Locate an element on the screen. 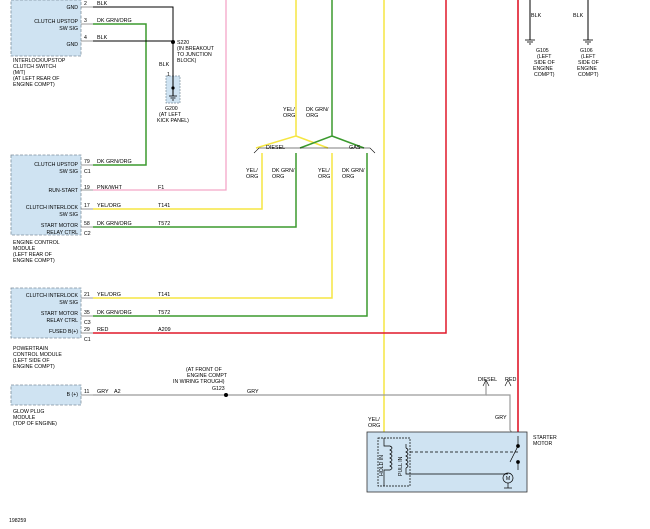 Image resolution: width=650 pixels, height=529 pixels. ecm-pin17-label: CLUTCH INTERLOCK is located at coordinates (52, 208).